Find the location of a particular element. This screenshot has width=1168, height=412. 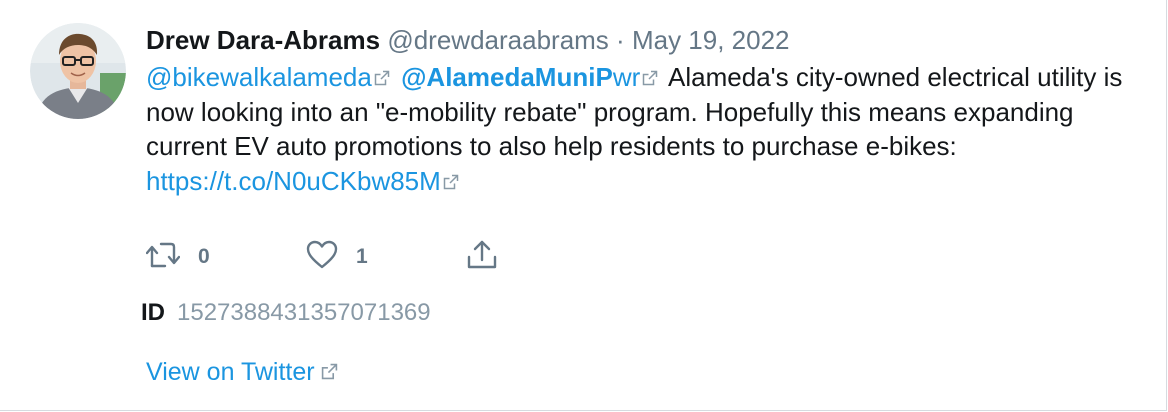

avatar-image is located at coordinates (78, 71).